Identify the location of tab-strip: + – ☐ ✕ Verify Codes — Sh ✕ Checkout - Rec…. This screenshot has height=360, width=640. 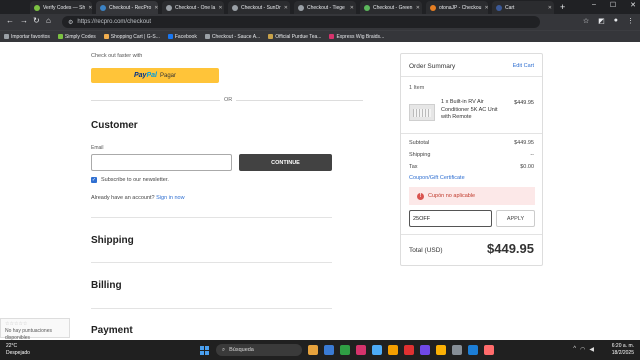
(320, 7).